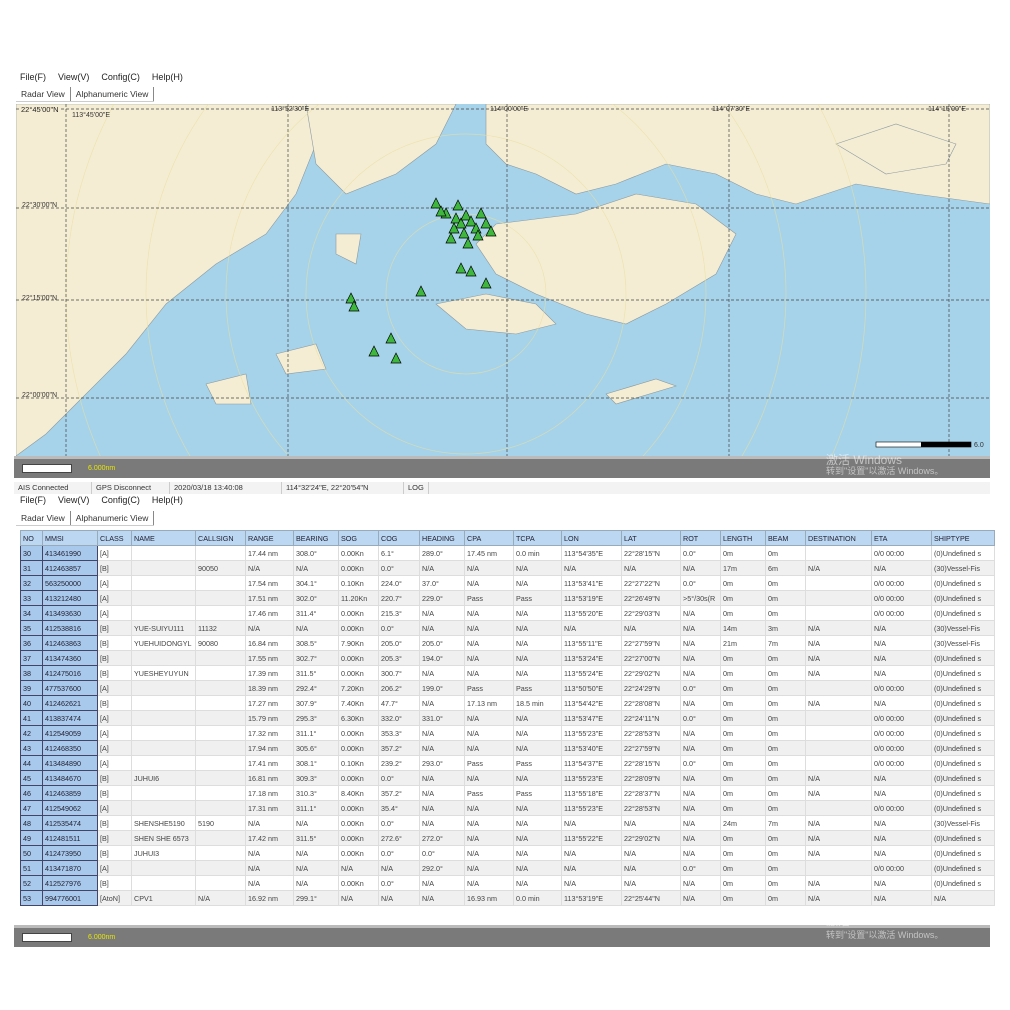 This screenshot has width=1010, height=1010. I want to click on column-header-bearing: BEARING, so click(316, 538).